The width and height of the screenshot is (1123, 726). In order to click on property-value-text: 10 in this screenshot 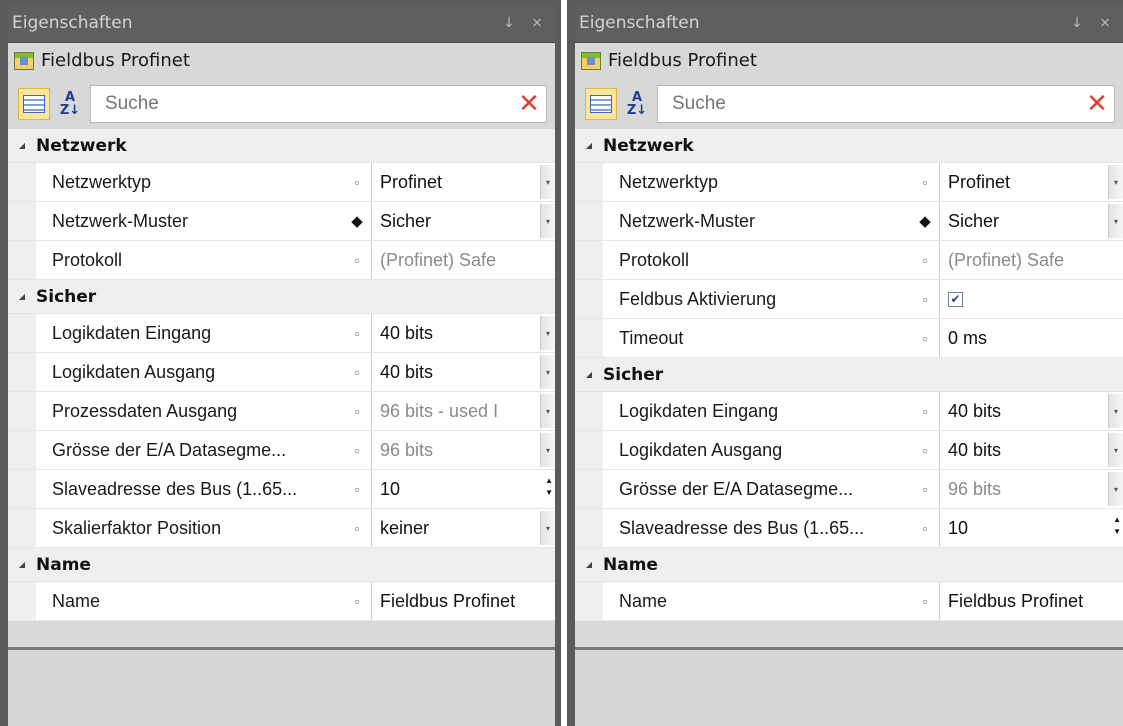, I will do `click(958, 527)`.